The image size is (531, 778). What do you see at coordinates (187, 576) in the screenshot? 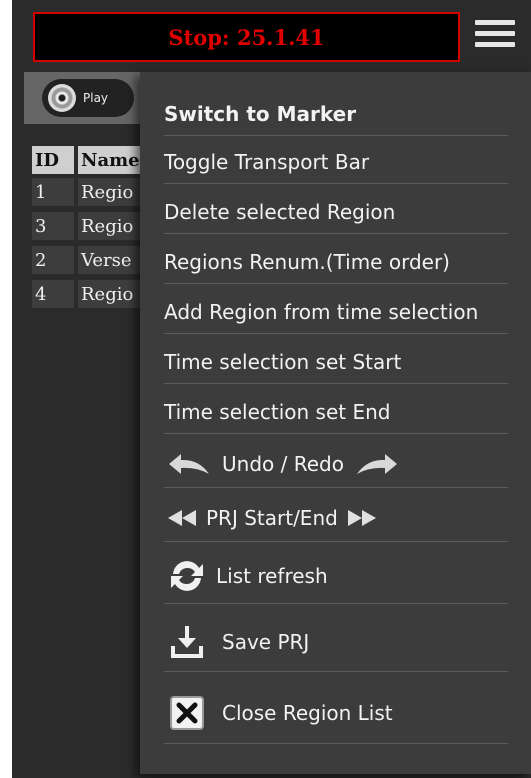
I see `refresh-icon` at bounding box center [187, 576].